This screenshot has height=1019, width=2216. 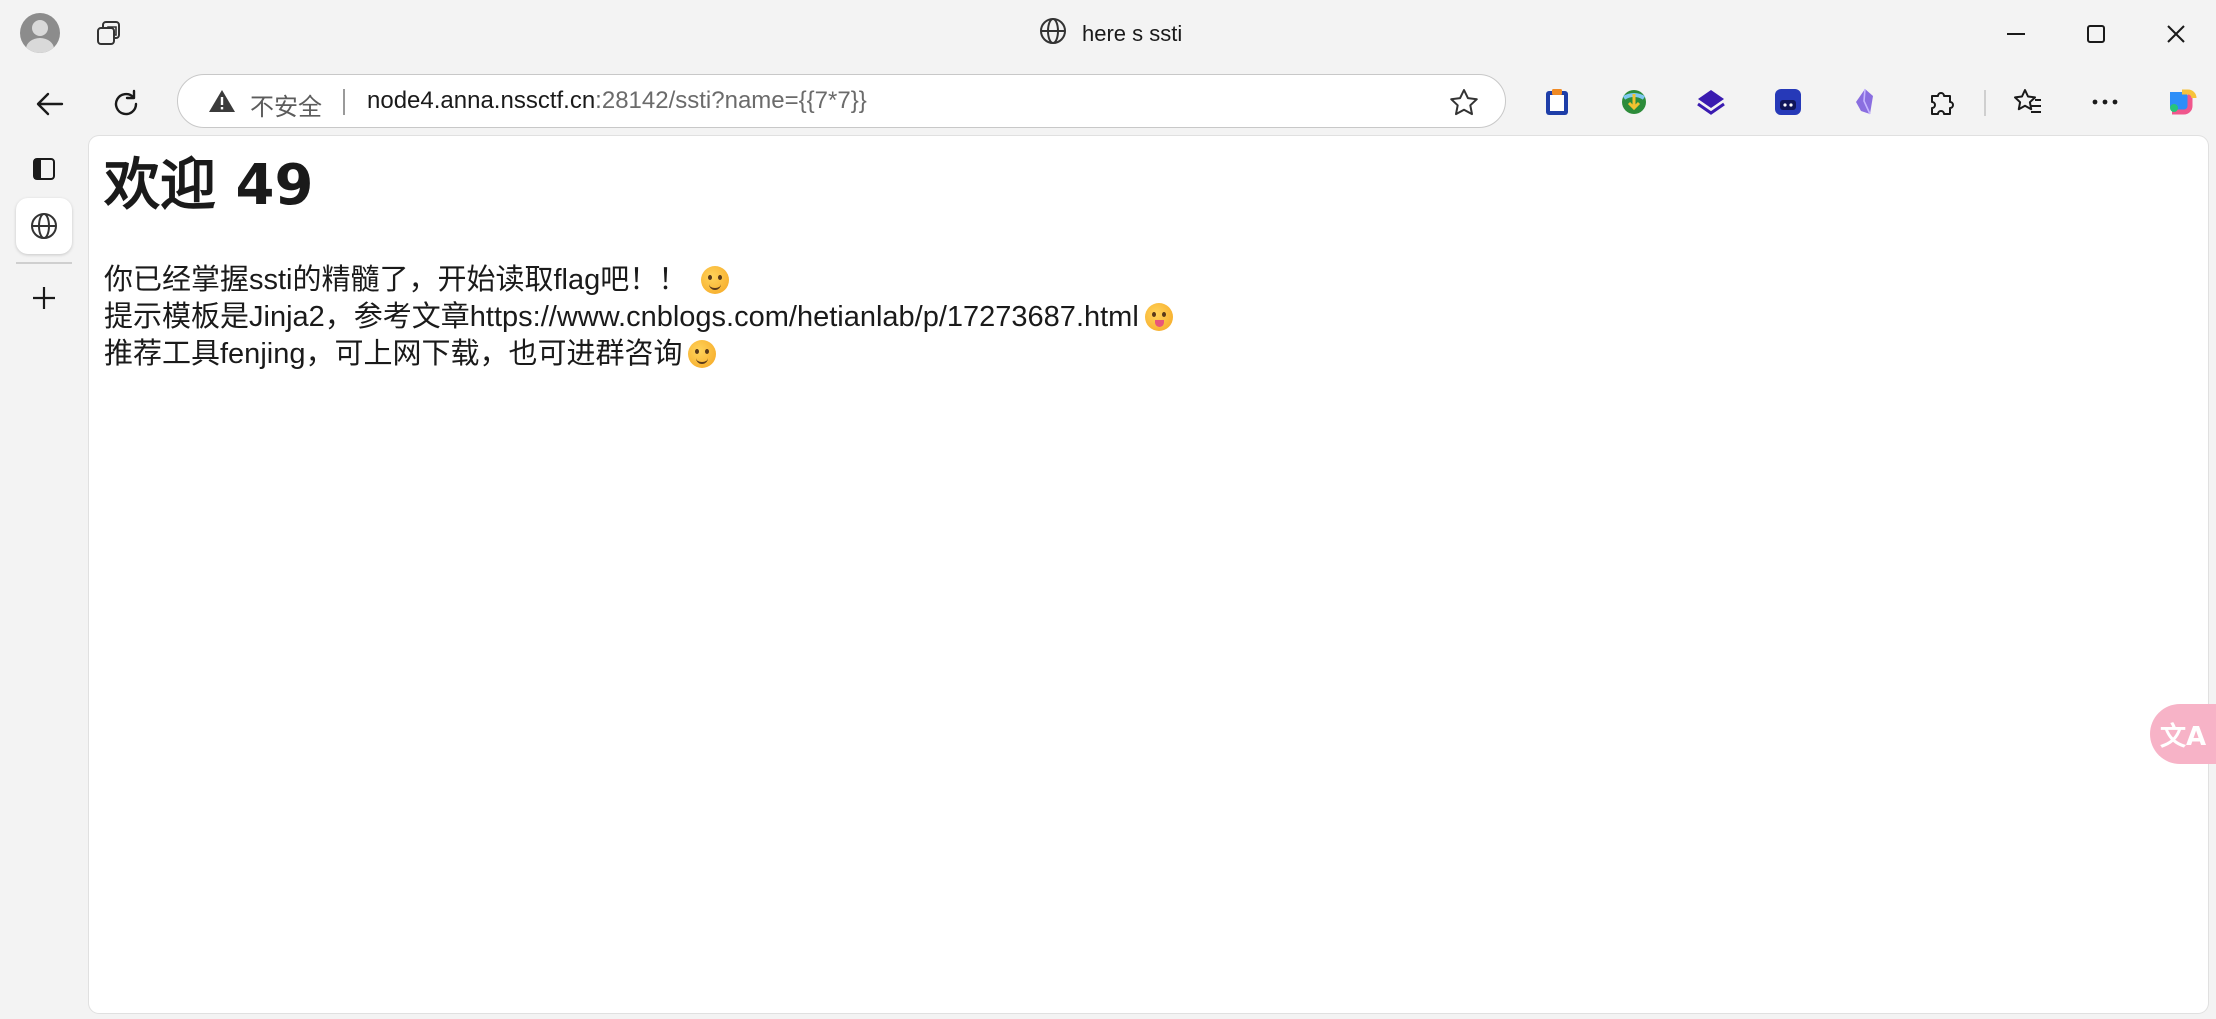 I want to click on active-tab: here s ssti, so click(x=1110, y=34).